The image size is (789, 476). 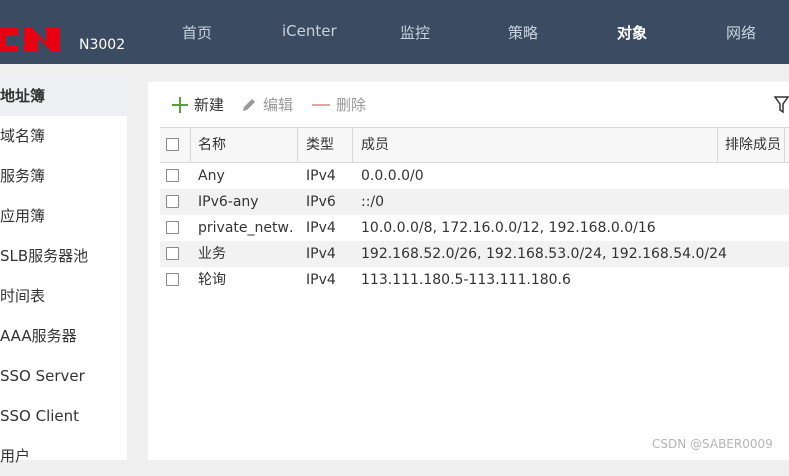 What do you see at coordinates (63, 216) in the screenshot?
I see `sidebar-item-app-book: 应用簿` at bounding box center [63, 216].